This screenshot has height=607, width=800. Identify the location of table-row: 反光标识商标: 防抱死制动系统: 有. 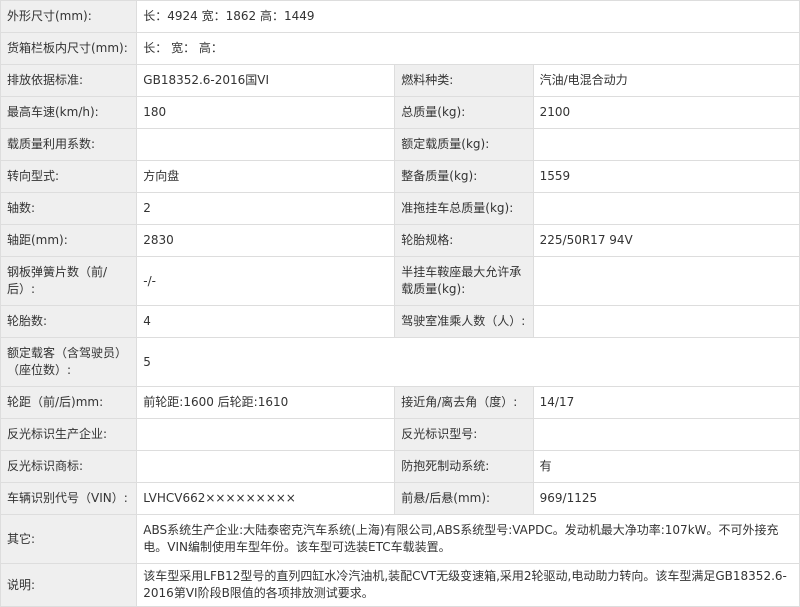
(400, 466).